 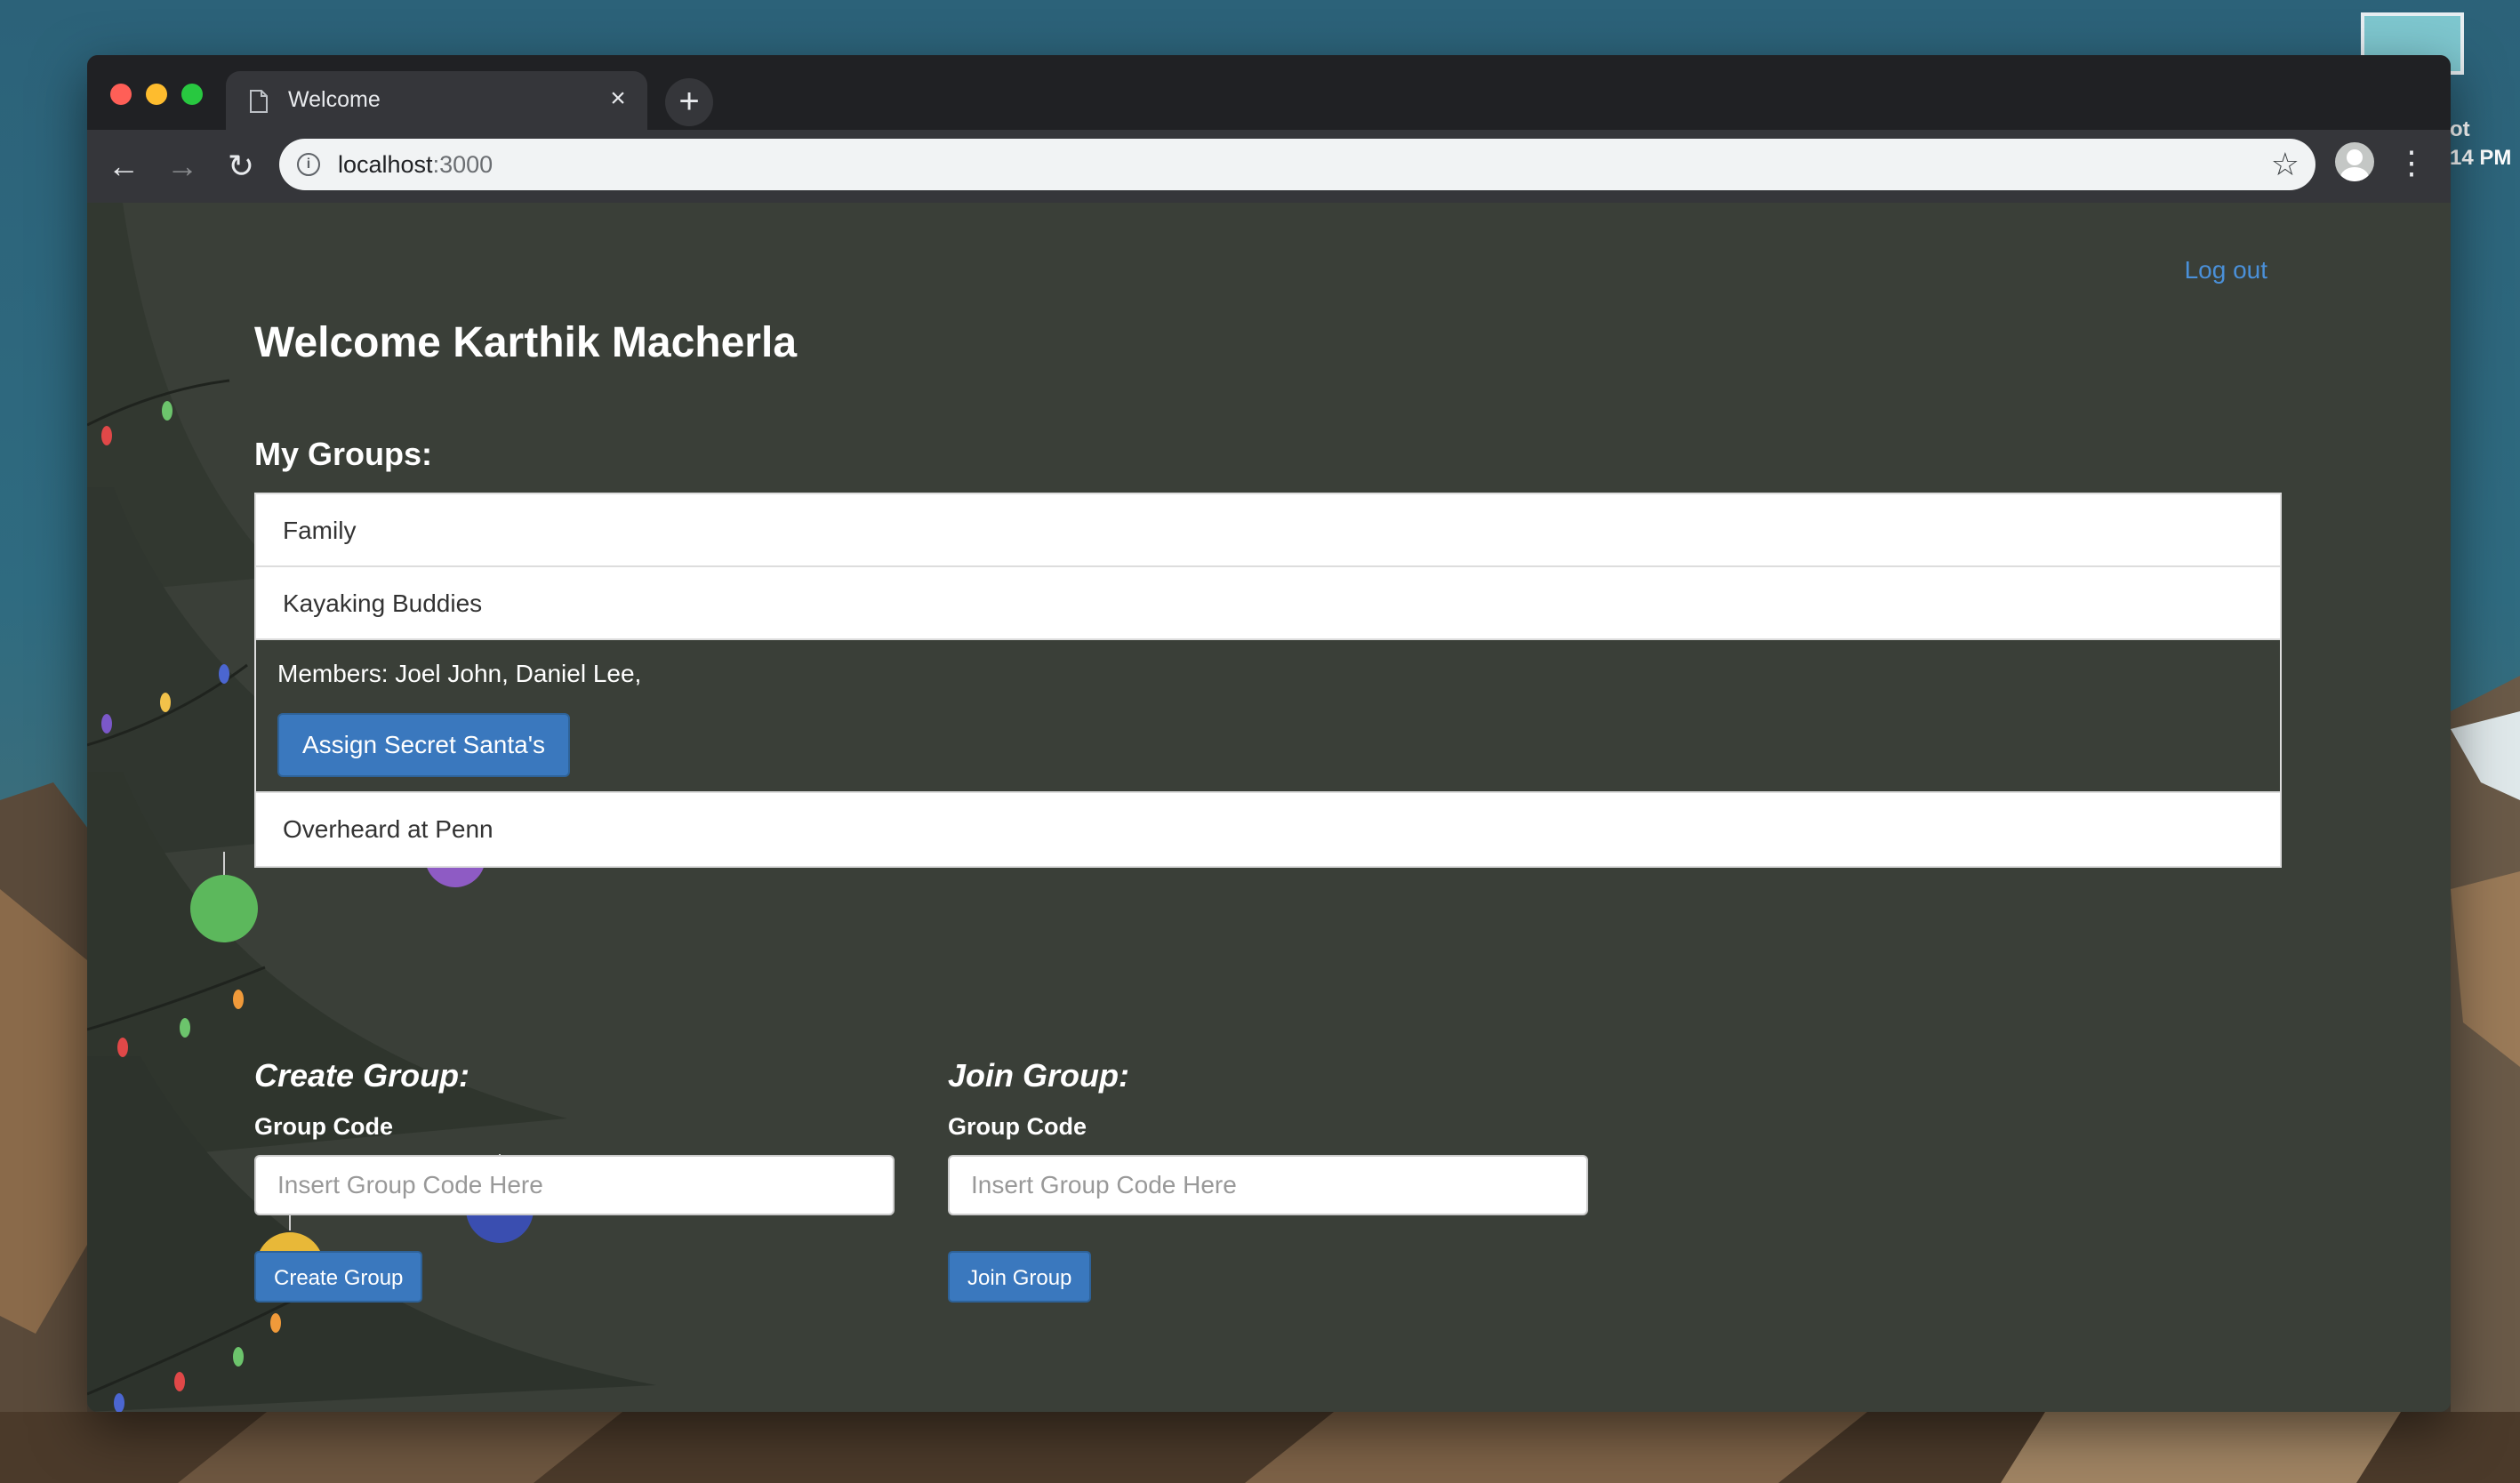 What do you see at coordinates (1020, 1277) in the screenshot?
I see `join-group-button: Join Group` at bounding box center [1020, 1277].